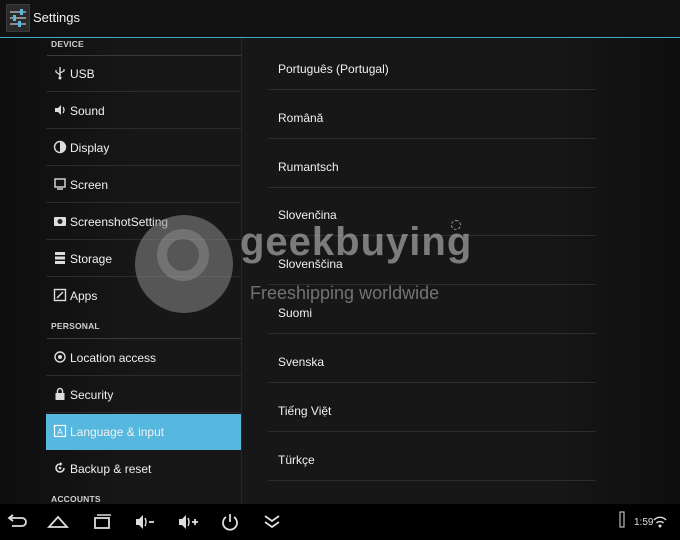 Image resolution: width=680 pixels, height=540 pixels. I want to click on apps-icon, so click(60, 295).